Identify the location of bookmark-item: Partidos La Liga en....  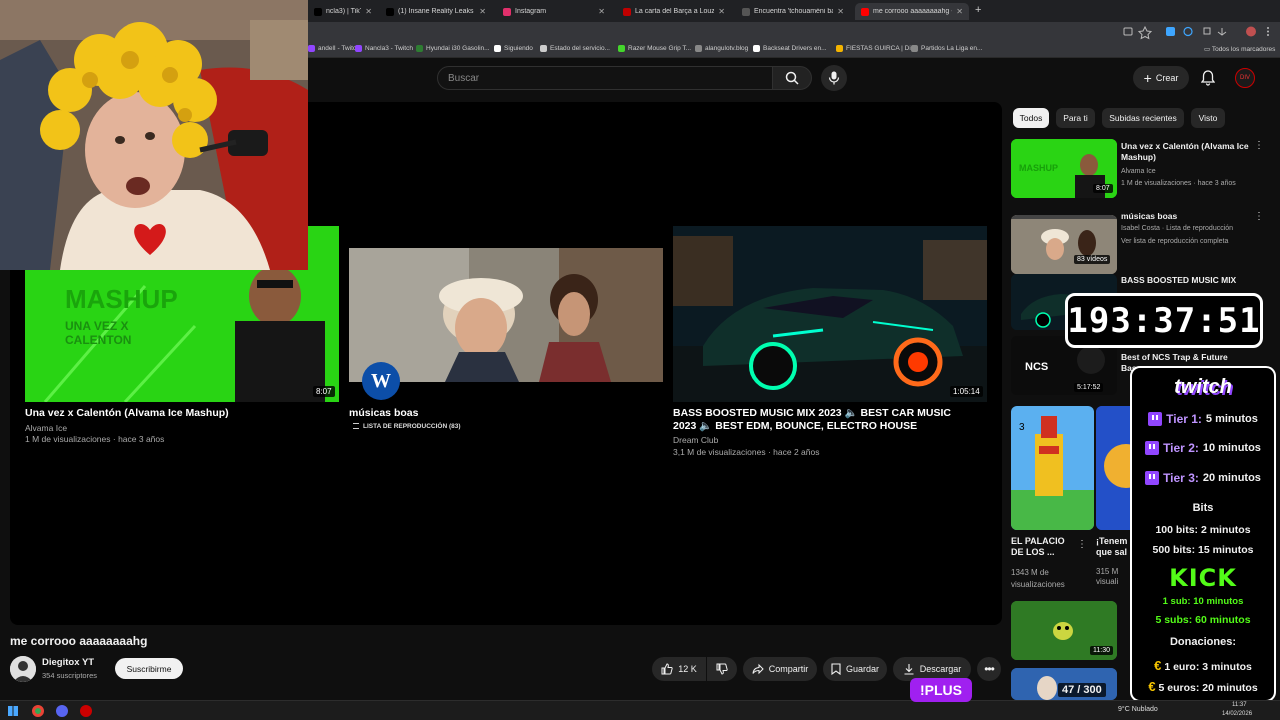
(946, 48).